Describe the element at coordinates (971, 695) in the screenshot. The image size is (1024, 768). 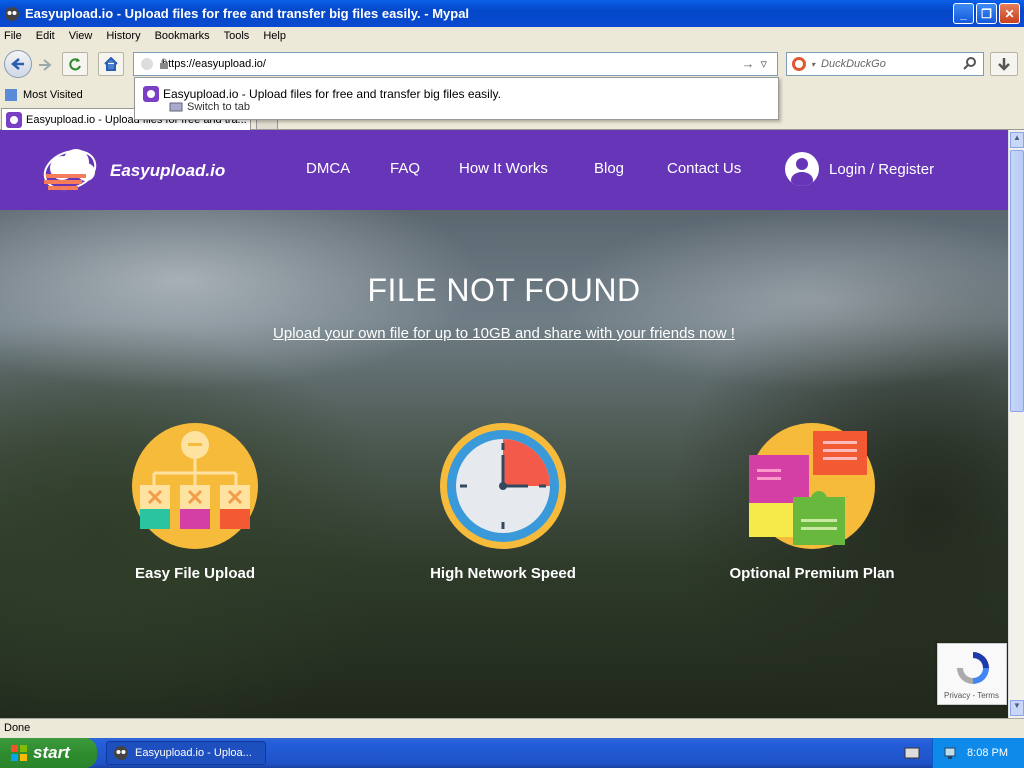
I see `recaptcha-links: Privacy - Terms` at that location.